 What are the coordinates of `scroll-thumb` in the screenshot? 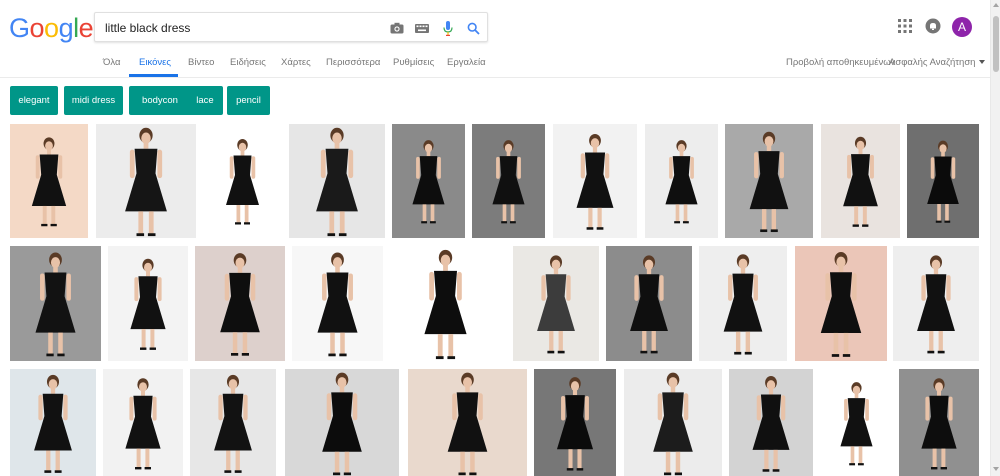 It's located at (996, 44).